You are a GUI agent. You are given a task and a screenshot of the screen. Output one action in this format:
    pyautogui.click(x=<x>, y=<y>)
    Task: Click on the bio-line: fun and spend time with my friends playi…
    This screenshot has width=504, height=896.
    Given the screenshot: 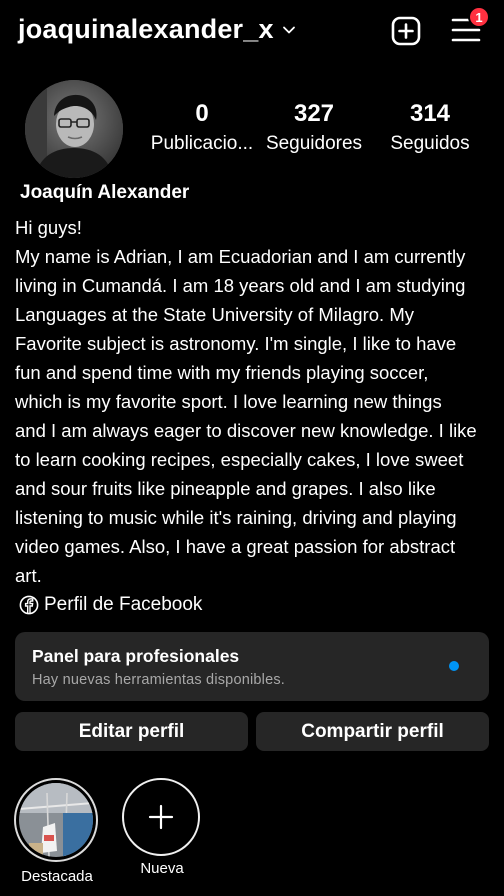 What is the action you would take?
    pyautogui.click(x=222, y=372)
    